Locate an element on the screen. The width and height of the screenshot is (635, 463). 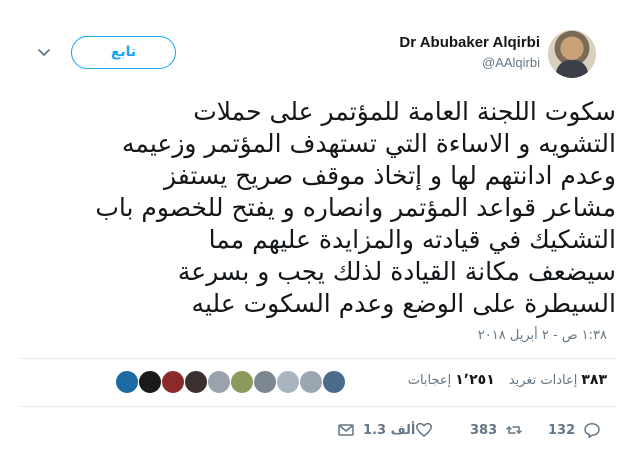
tweet-timestamp: ١:٣٨ ص - ٢ أبريل ٢٠١٨ is located at coordinates (542, 335).